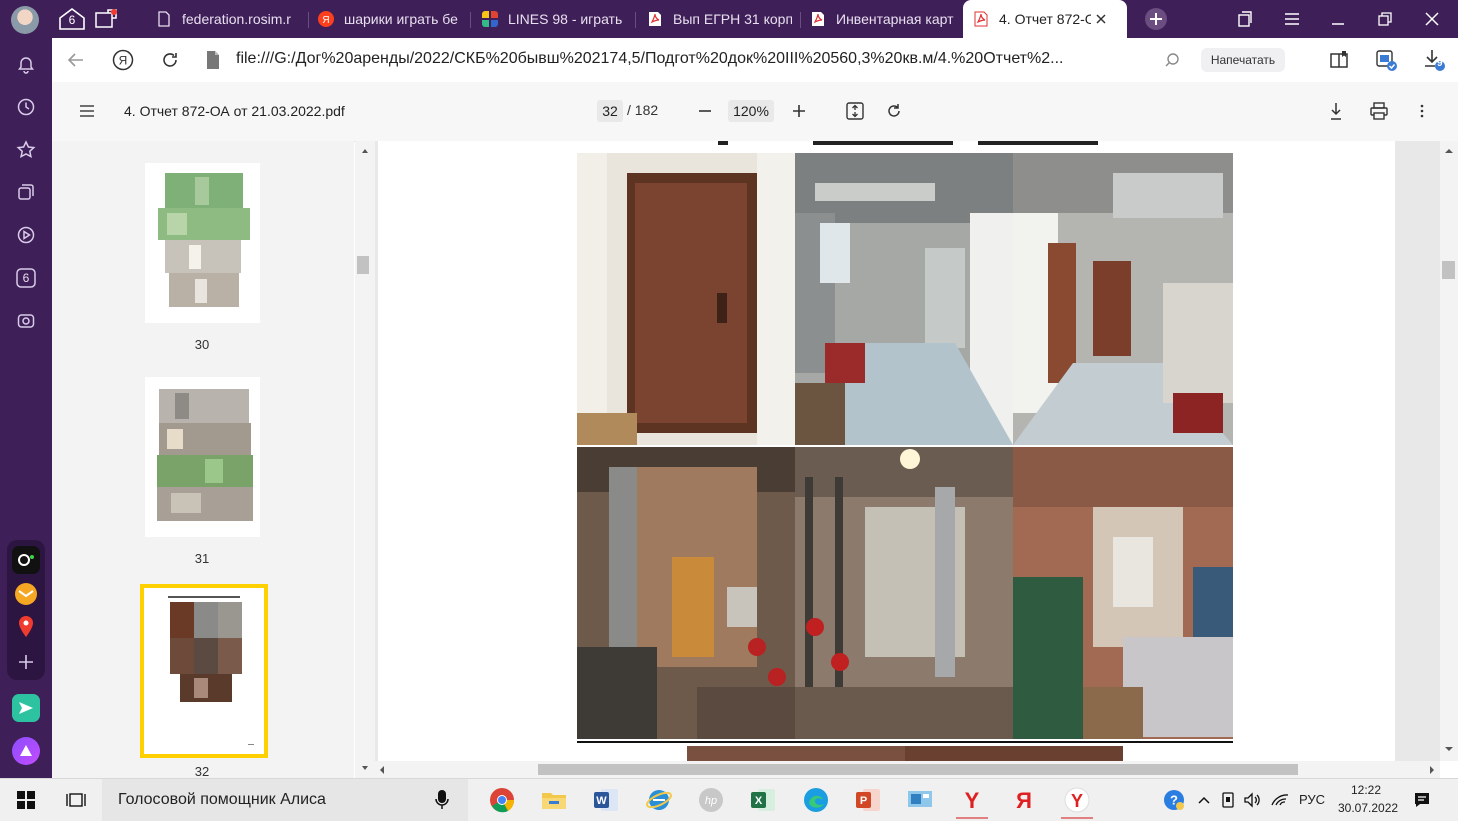 This screenshot has width=1458, height=821. Describe the element at coordinates (285, 800) in the screenshot. I see `alice-search-box: Голосовой помощник Алиса` at that location.